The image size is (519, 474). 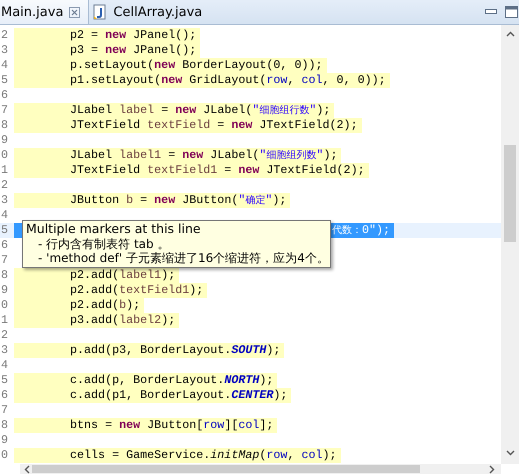 What do you see at coordinates (27, 469) in the screenshot?
I see `scroll-left-icon` at bounding box center [27, 469].